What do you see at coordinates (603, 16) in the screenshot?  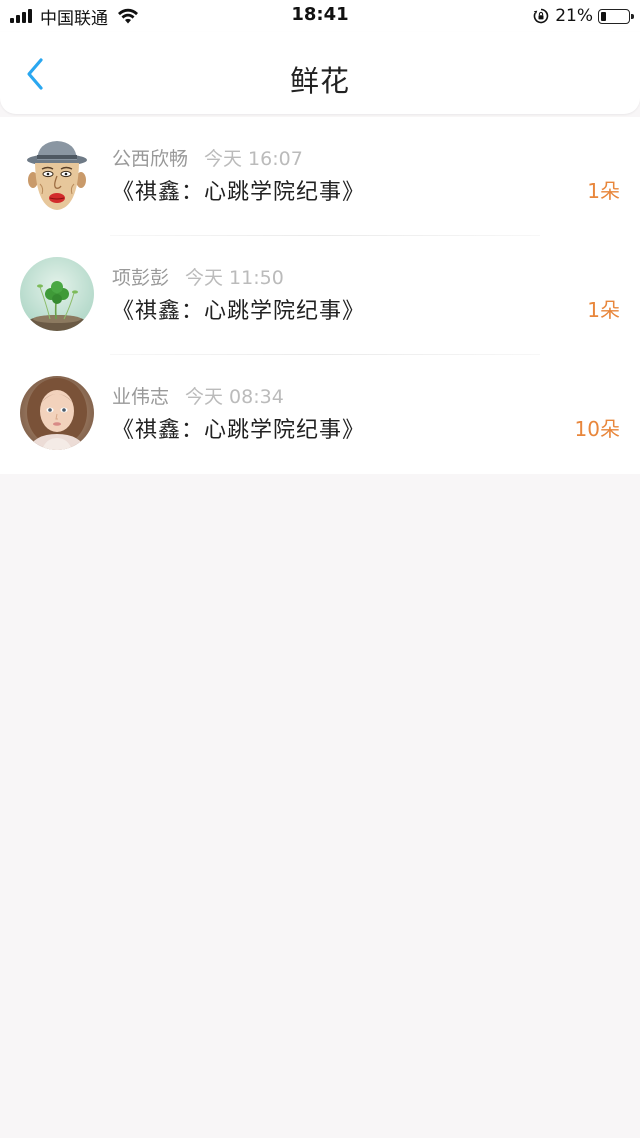 I see `battery-level` at bounding box center [603, 16].